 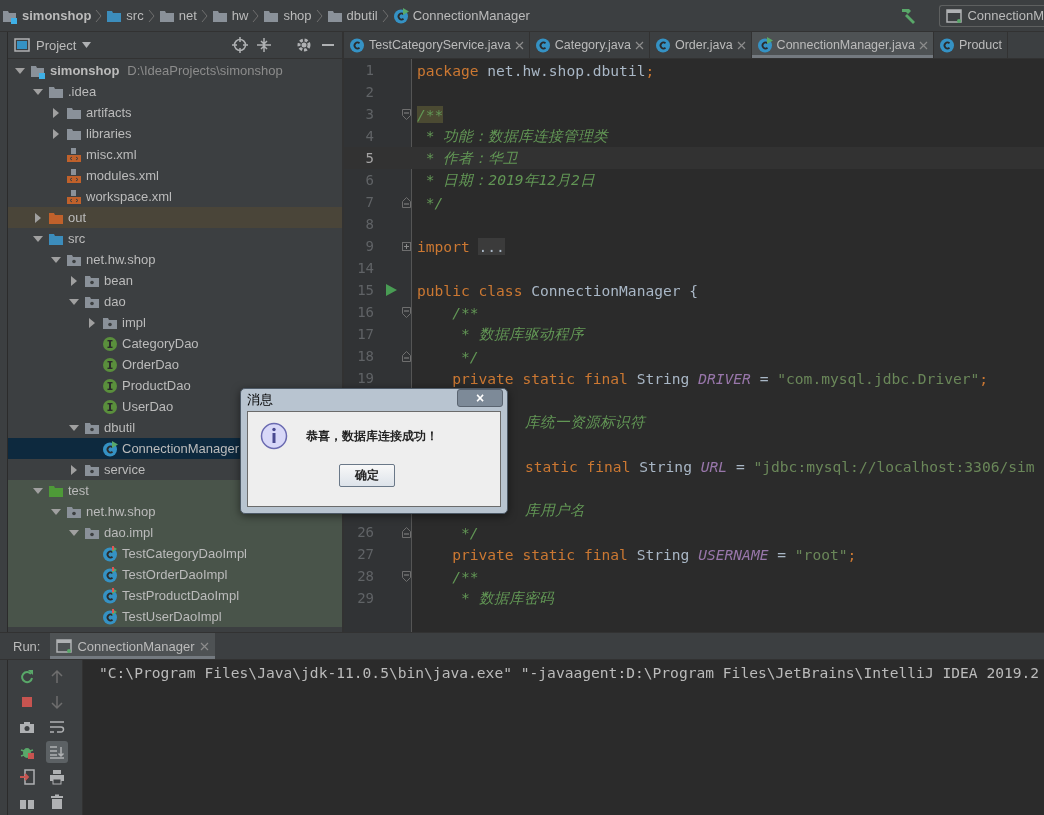 What do you see at coordinates (175, 259) in the screenshot?
I see `tree-item: net.hw.shop` at bounding box center [175, 259].